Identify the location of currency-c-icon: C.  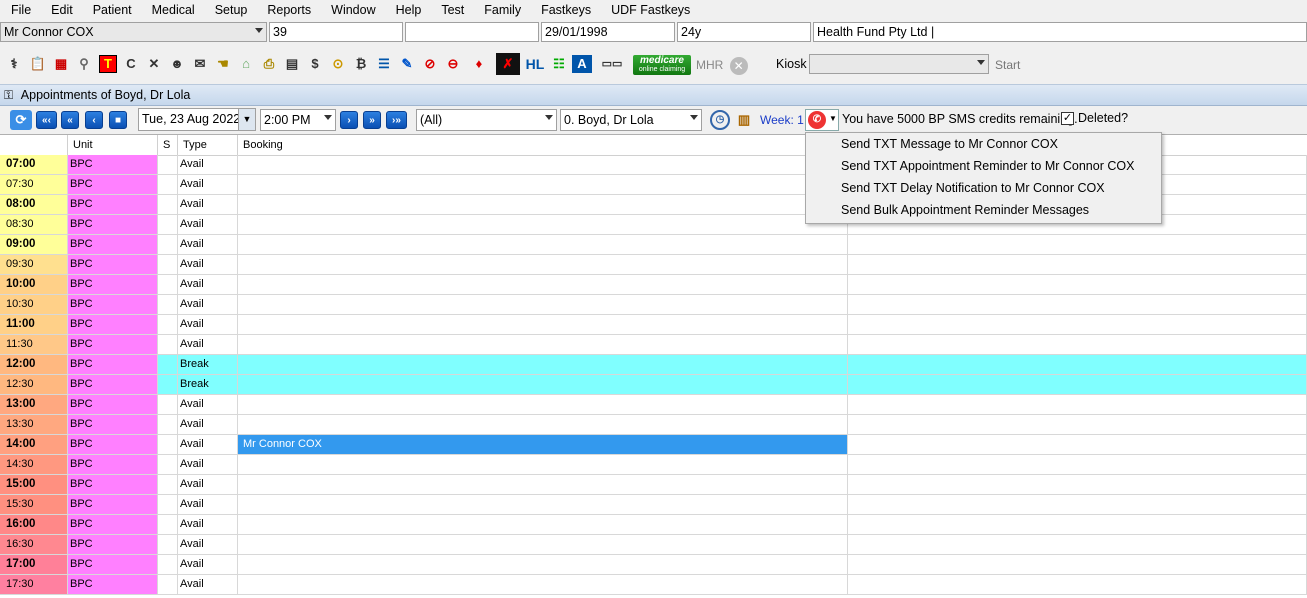
(131, 64).